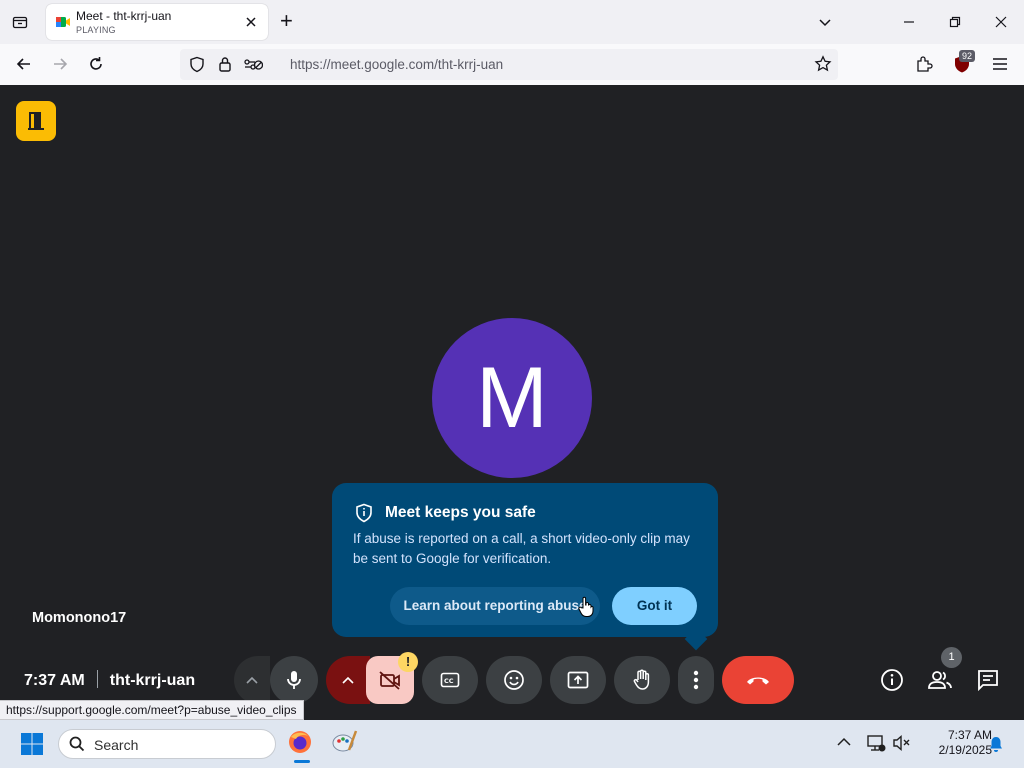 This screenshot has width=1024, height=768. I want to click on search-label: Search, so click(116, 745).